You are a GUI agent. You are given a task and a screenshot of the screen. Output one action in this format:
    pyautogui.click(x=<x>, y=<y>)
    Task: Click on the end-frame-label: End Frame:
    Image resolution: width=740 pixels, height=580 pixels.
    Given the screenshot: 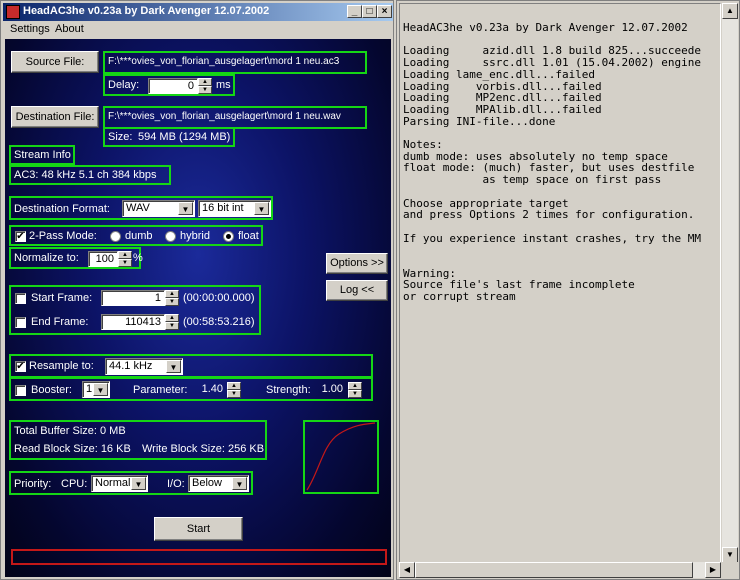 What is the action you would take?
    pyautogui.click(x=60, y=322)
    